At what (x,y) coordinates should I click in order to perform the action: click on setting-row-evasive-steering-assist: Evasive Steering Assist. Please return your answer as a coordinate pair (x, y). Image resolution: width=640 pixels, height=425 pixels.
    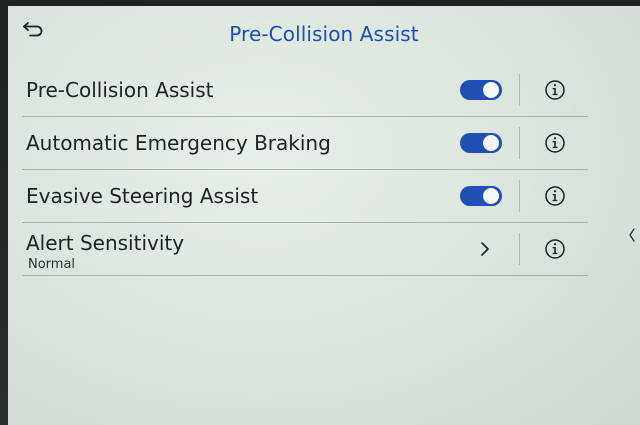
    Looking at the image, I should click on (305, 196).